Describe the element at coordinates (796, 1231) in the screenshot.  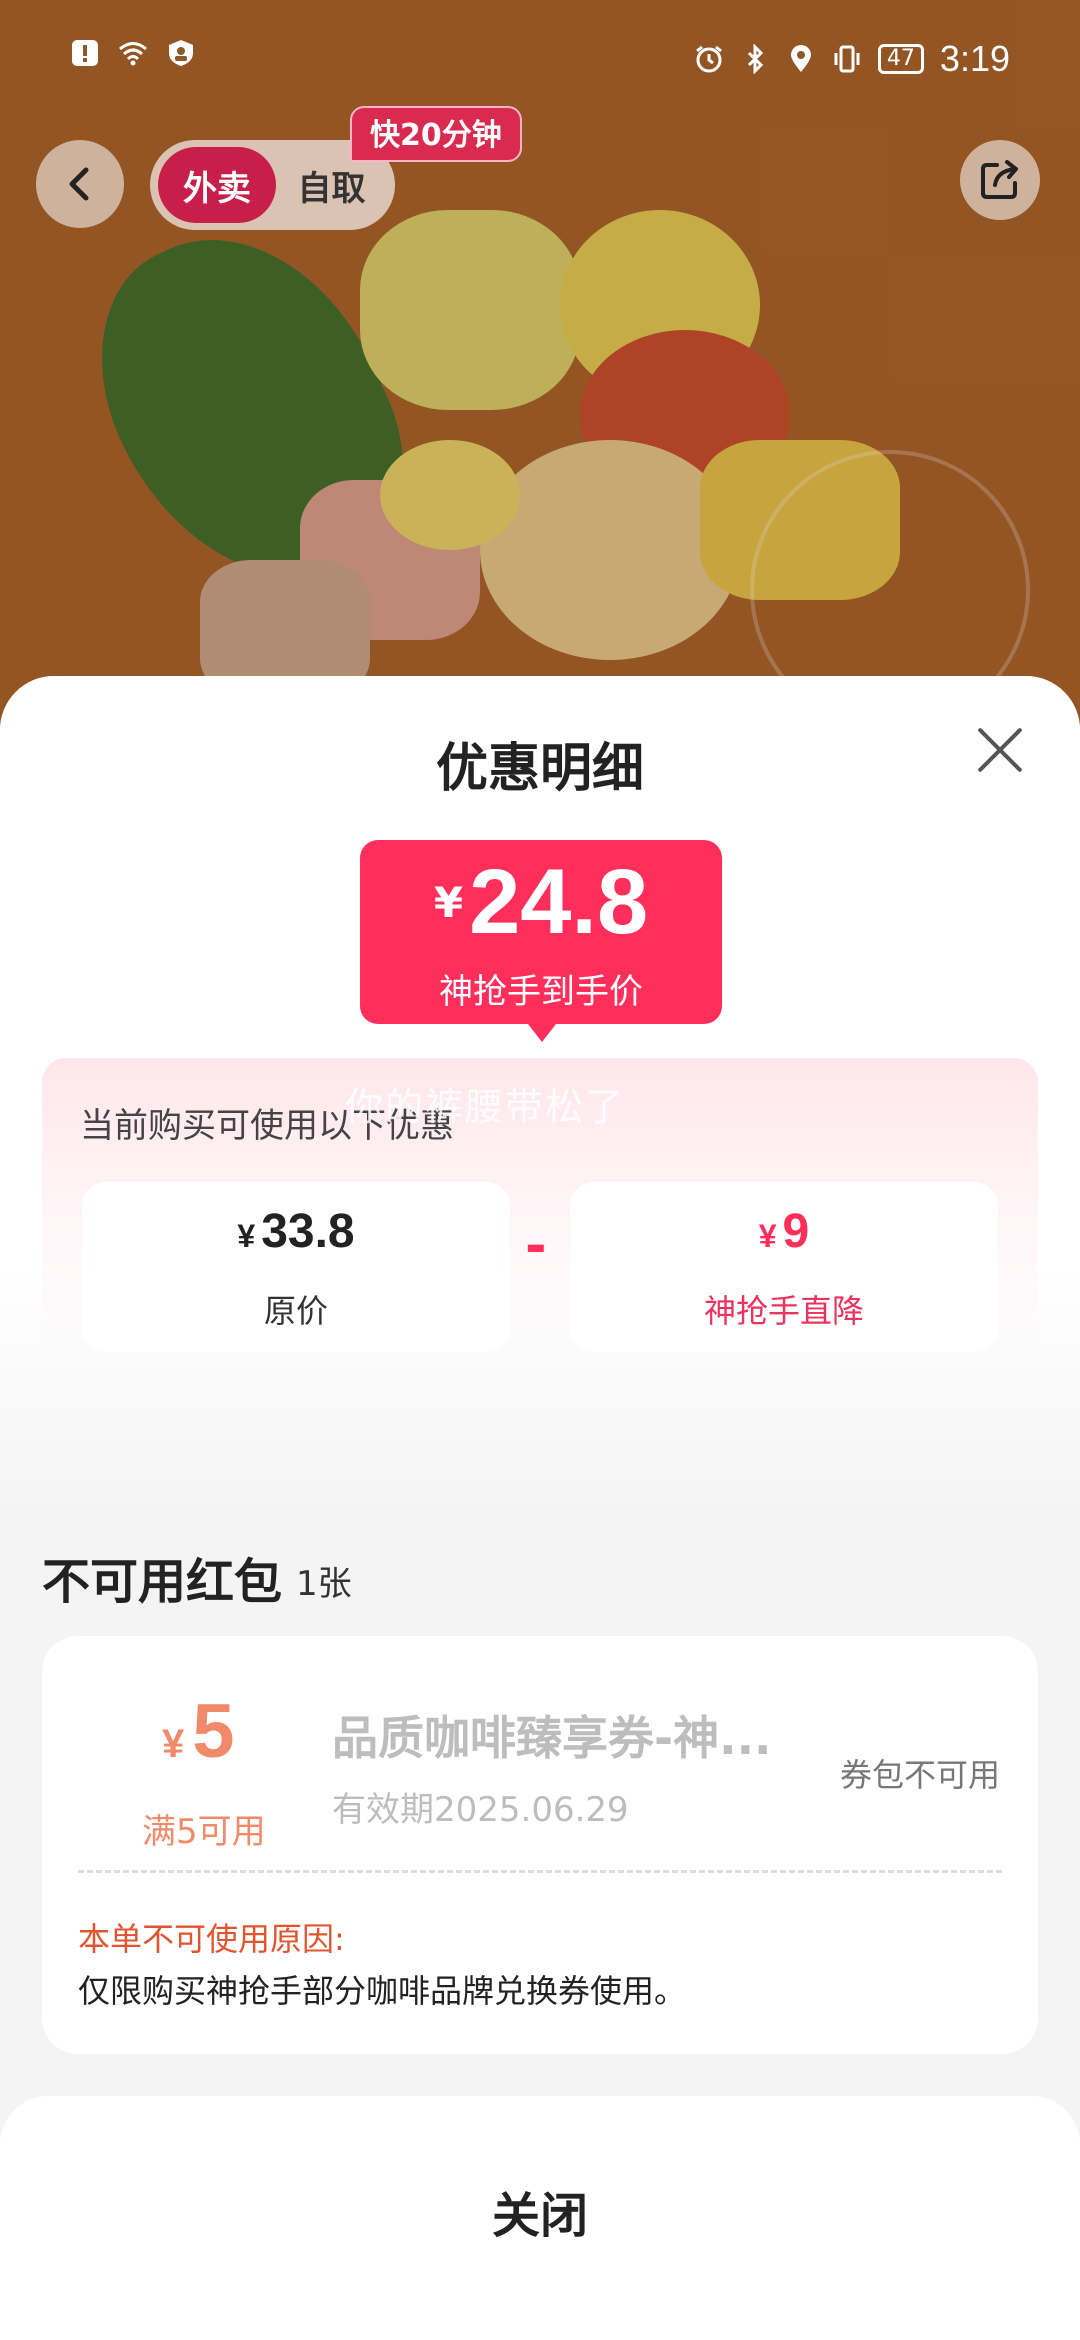
I see `reduction-amount: 9` at that location.